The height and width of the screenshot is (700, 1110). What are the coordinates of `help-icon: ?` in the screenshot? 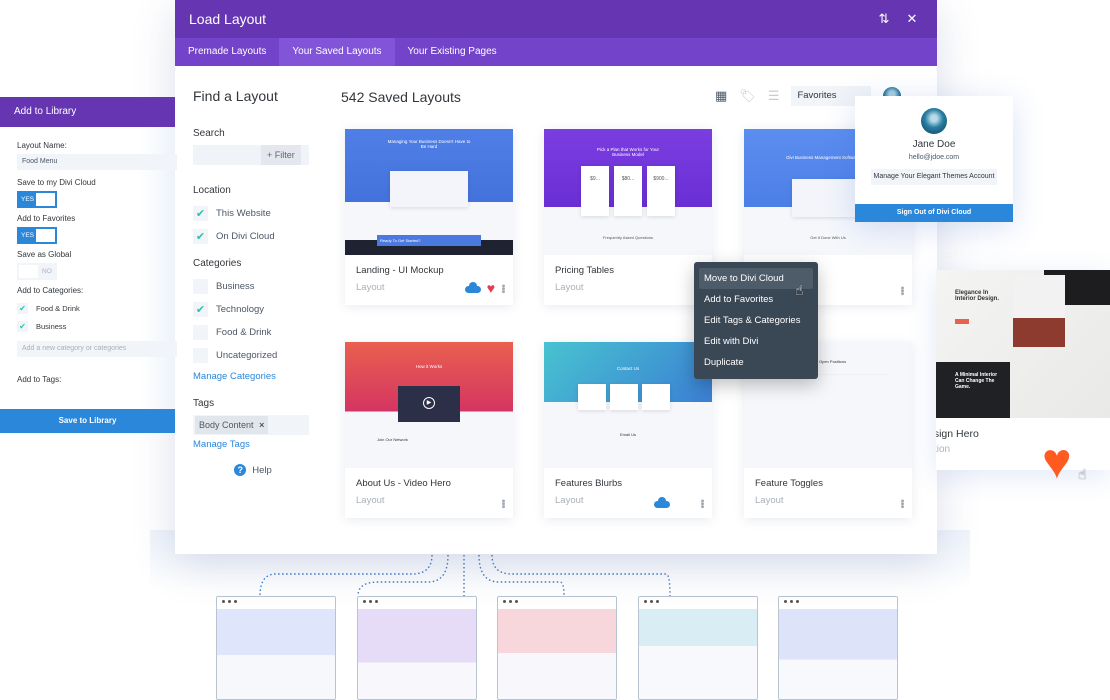 It's located at (240, 470).